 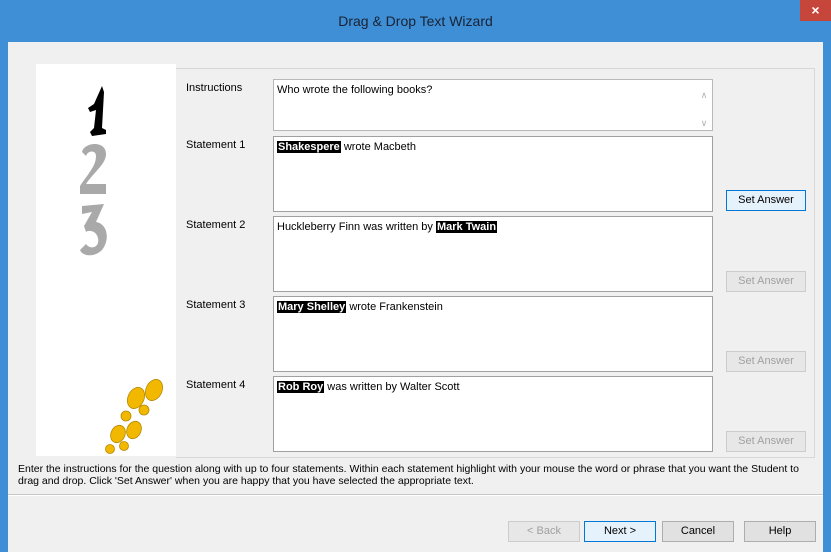 I want to click on footprints-icon, so click(x=134, y=416).